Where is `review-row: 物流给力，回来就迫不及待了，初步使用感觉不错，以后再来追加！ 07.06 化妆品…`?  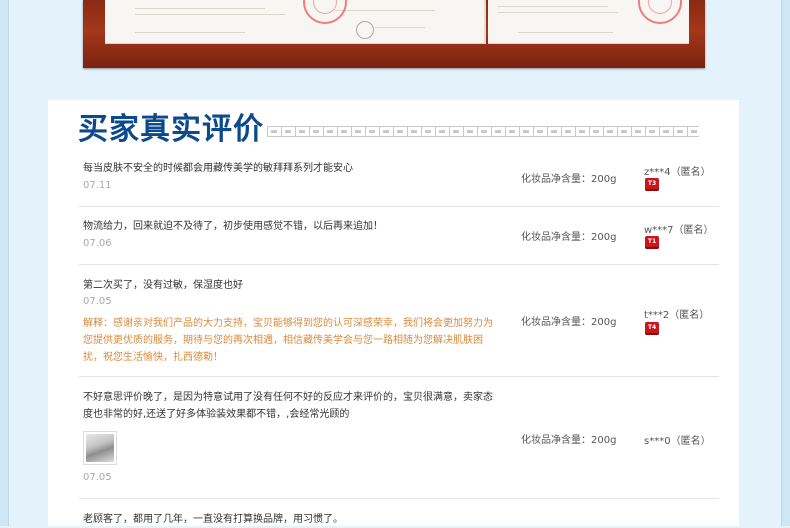 review-row: 物流给力，回来就迫不及待了，初步使用感觉不错，以后再来追加！ 07.06 化妆品… is located at coordinates (399, 235).